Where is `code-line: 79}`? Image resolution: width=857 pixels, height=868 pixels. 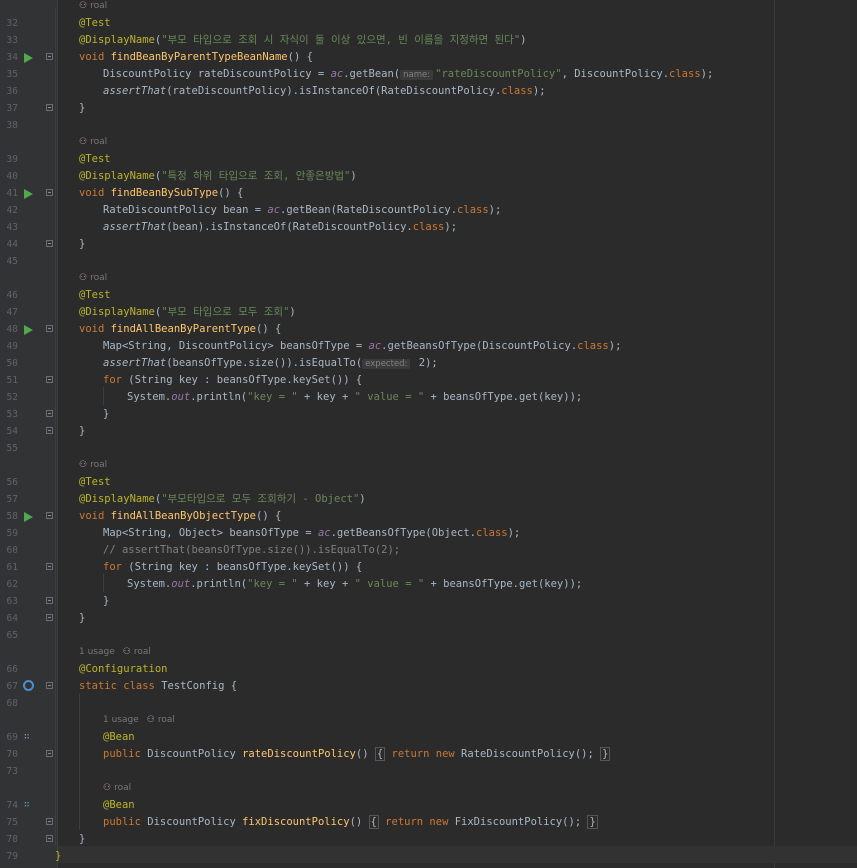 code-line: 79} is located at coordinates (428, 856).